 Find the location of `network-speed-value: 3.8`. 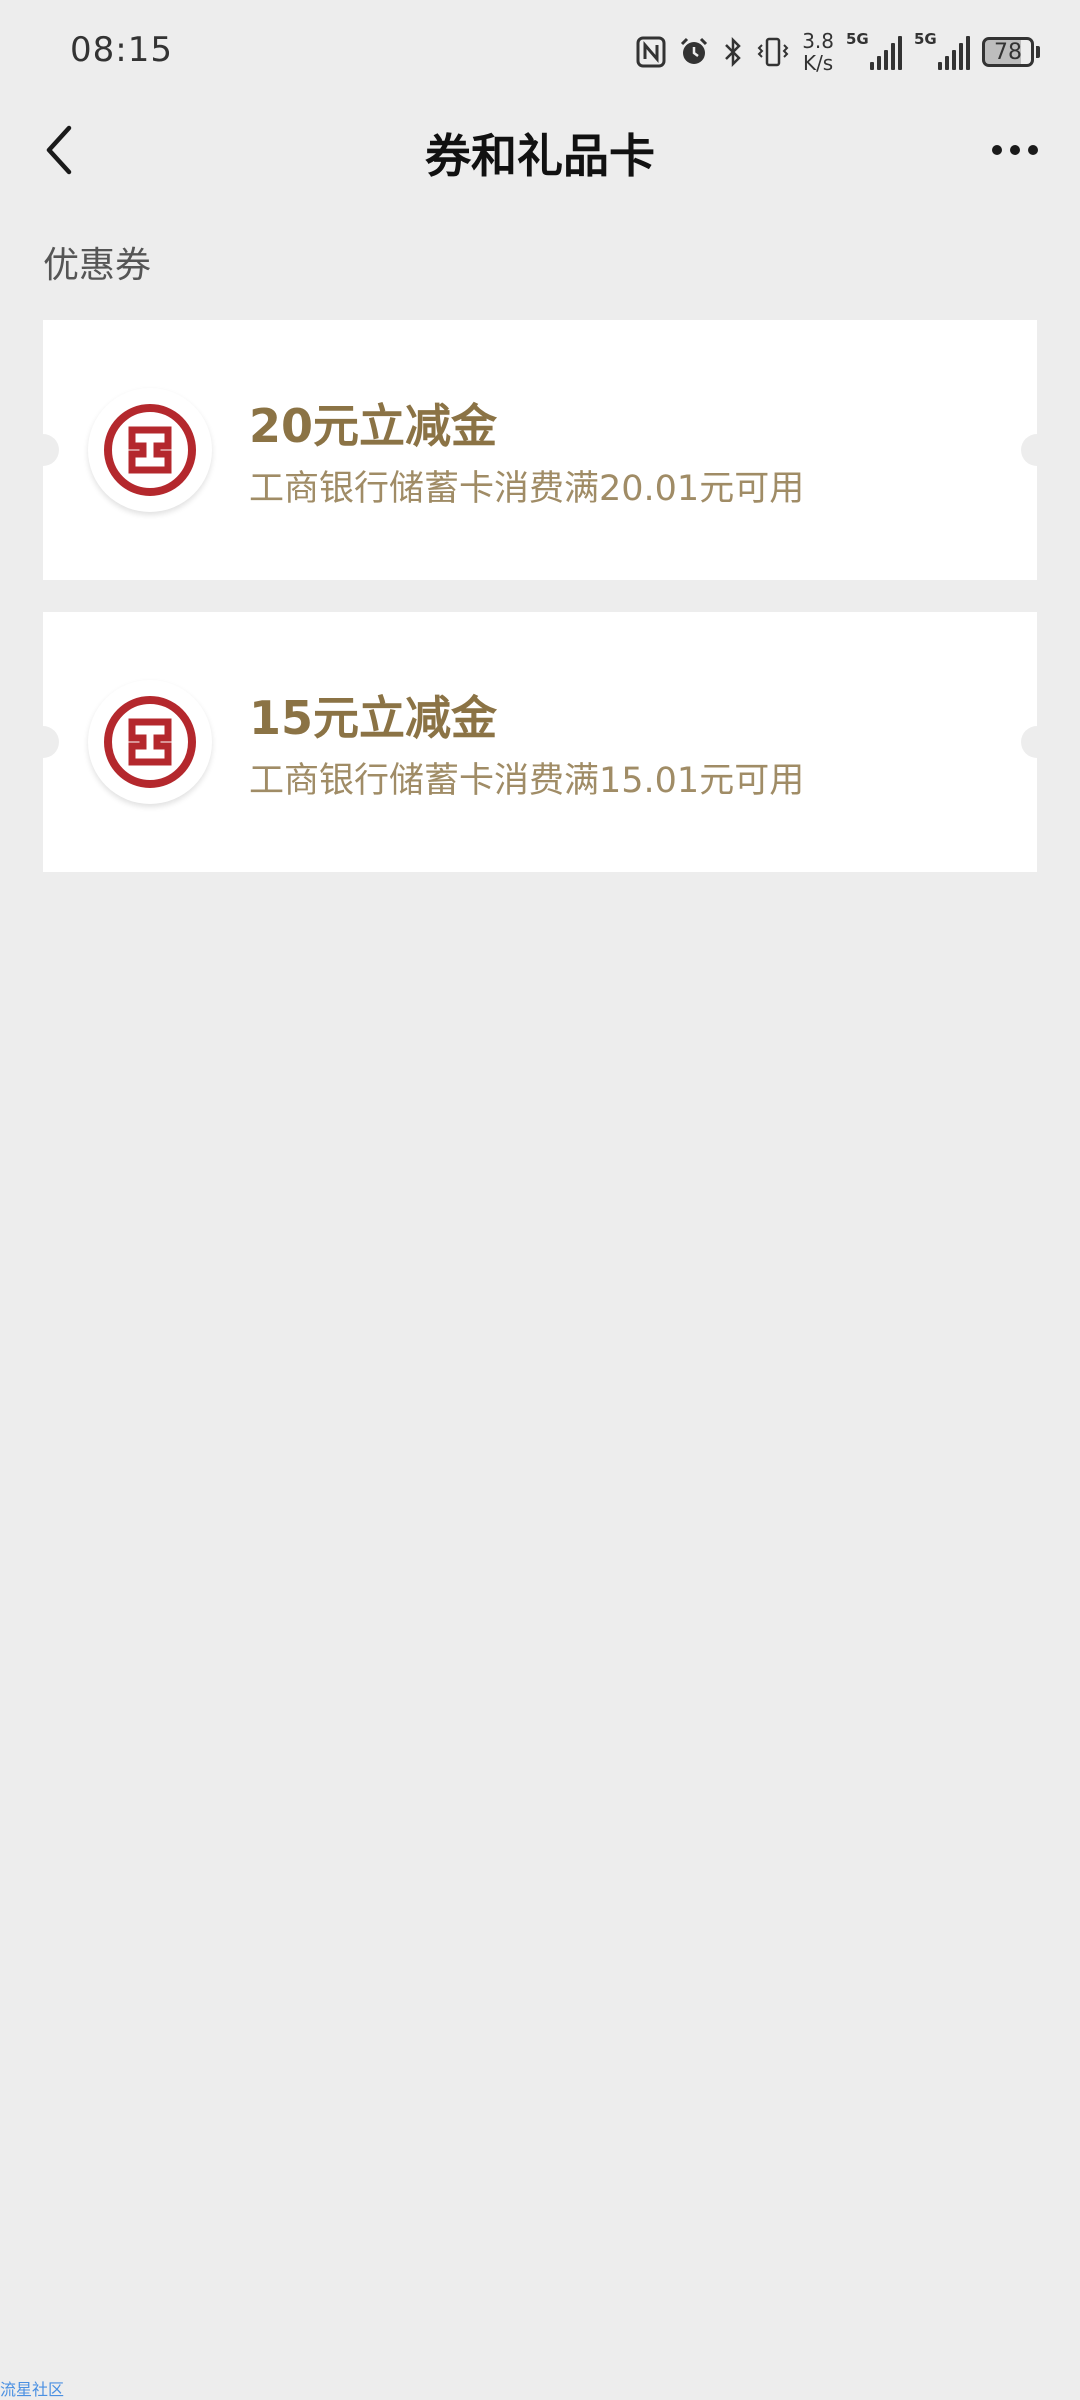

network-speed-value: 3.8 is located at coordinates (818, 41).